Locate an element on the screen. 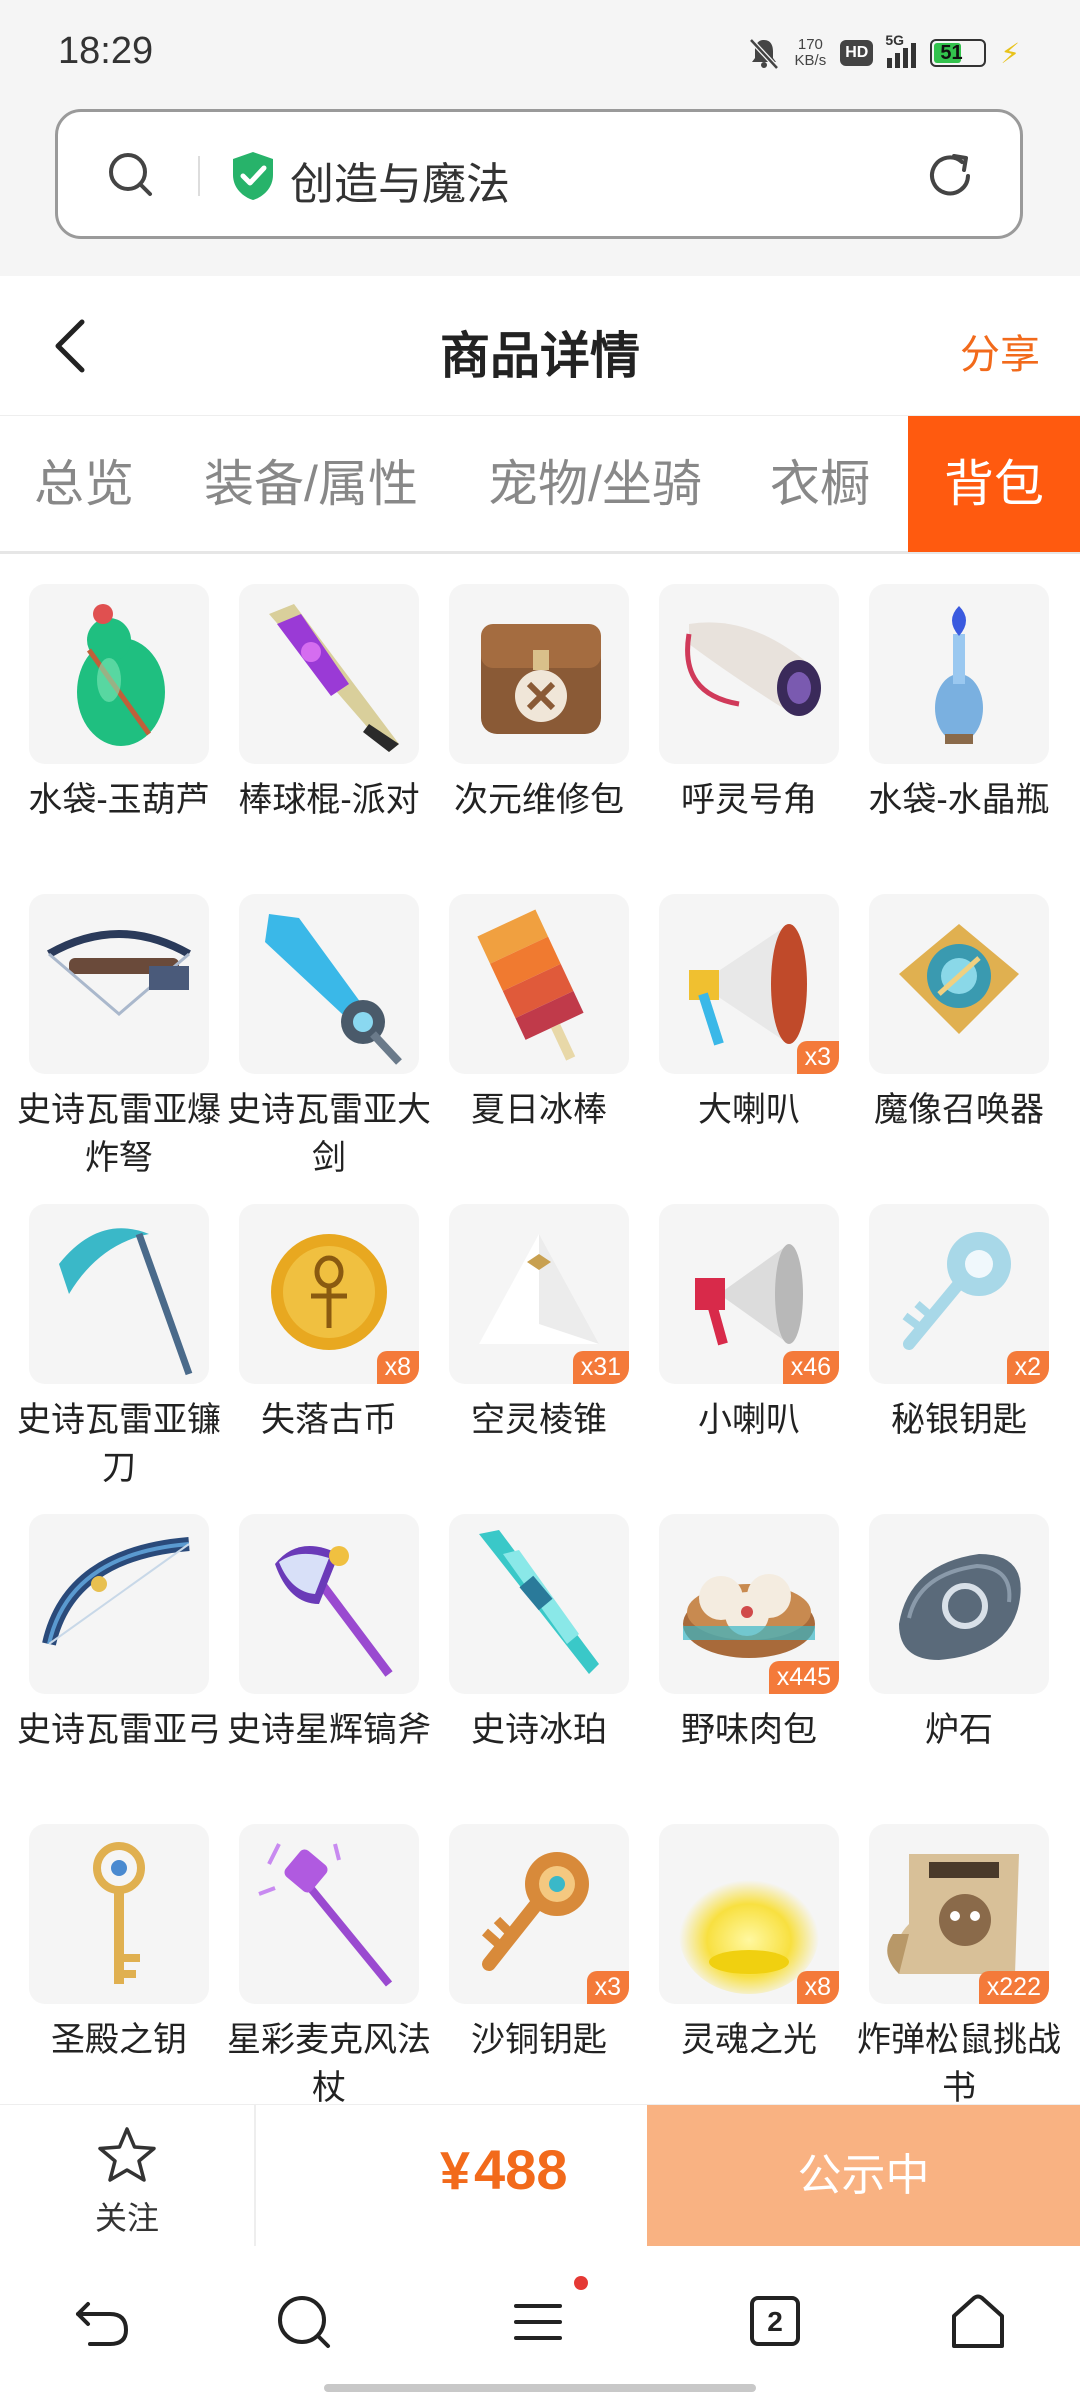 The image size is (1080, 2400). price: ¥488 is located at coordinates (503, 2169).